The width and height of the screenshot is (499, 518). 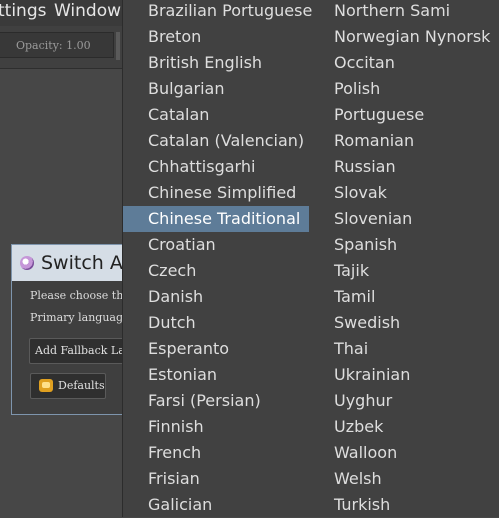 I want to click on defaults-button: Defaults, so click(x=68, y=386).